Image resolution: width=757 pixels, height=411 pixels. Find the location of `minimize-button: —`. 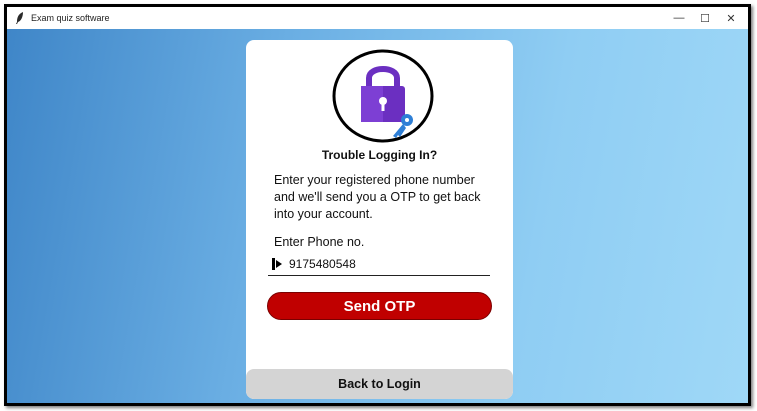

minimize-button: — is located at coordinates (679, 18).